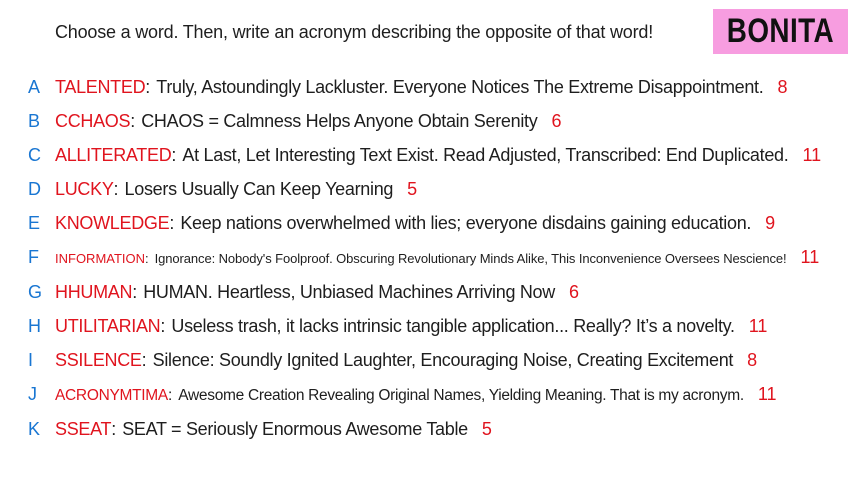 The width and height of the screenshot is (853, 480). What do you see at coordinates (111, 395) in the screenshot?
I see `entry-word: ACRONYMTIMA` at bounding box center [111, 395].